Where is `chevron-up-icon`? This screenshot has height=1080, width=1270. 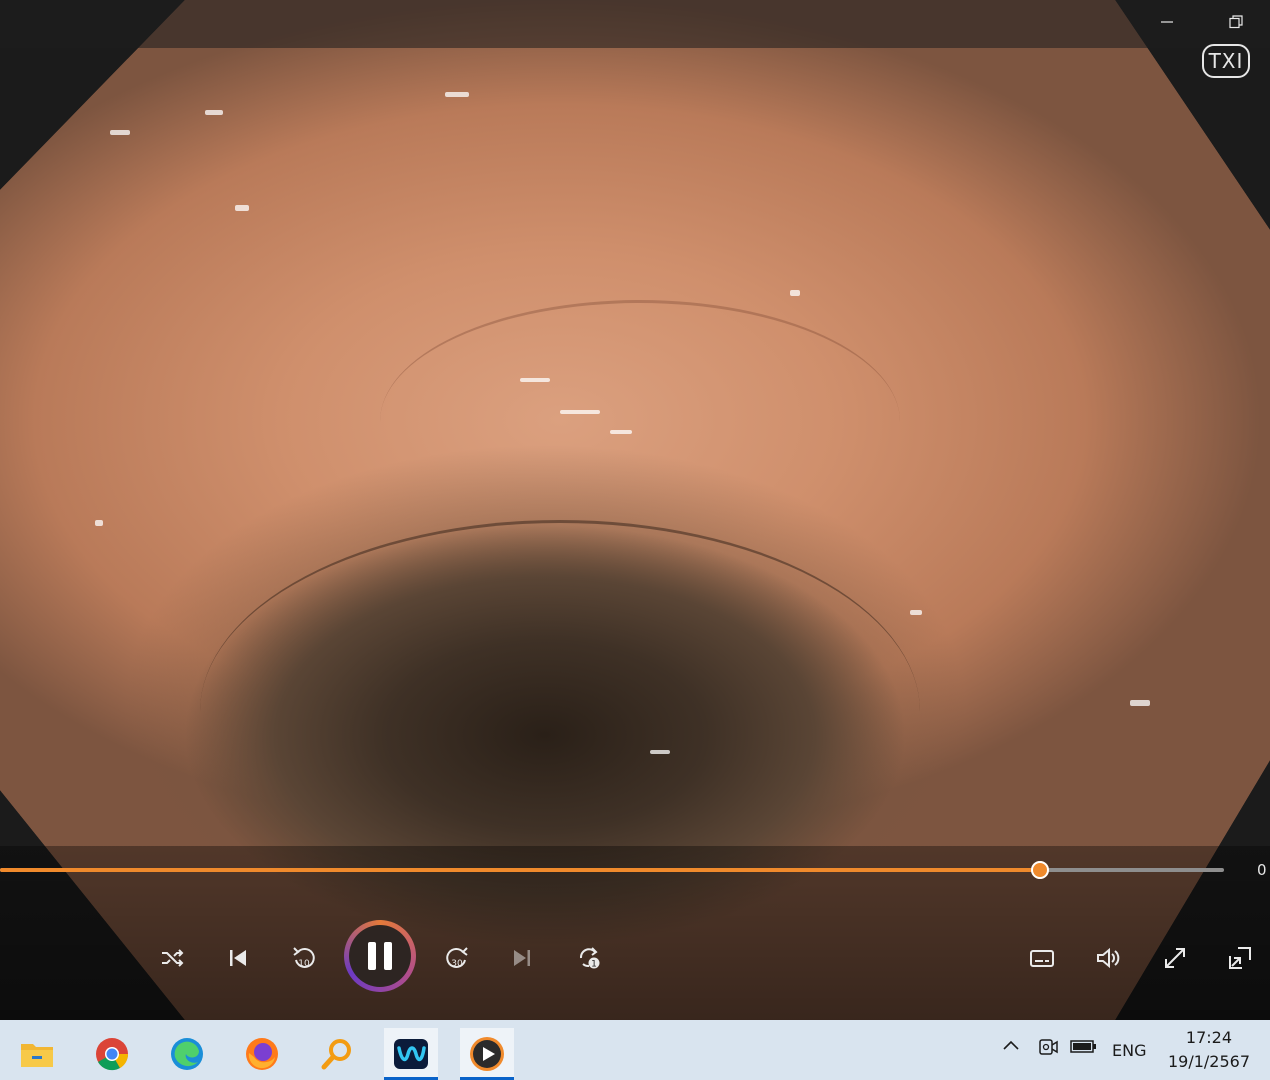 chevron-up-icon is located at coordinates (1011, 1048).